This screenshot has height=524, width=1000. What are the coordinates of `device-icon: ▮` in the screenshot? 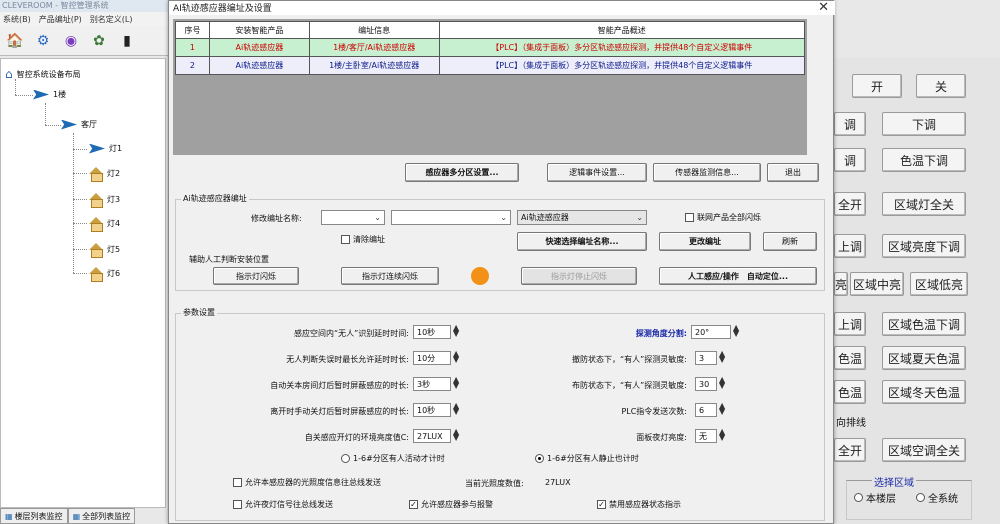 It's located at (127, 41).